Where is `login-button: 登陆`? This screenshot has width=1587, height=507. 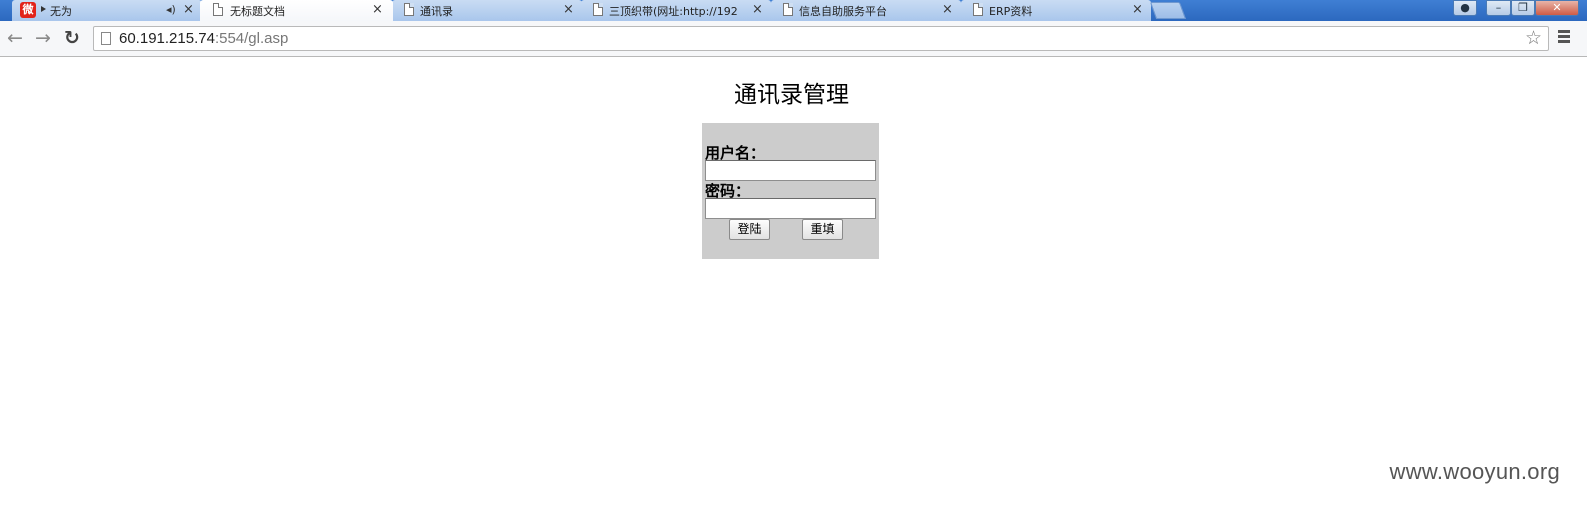
login-button: 登陆 is located at coordinates (749, 229).